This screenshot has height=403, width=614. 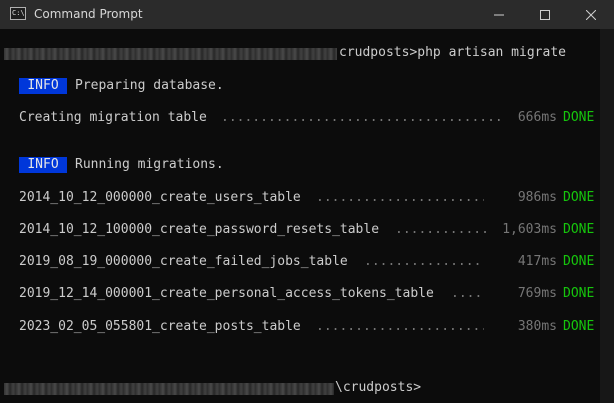 What do you see at coordinates (300, 86) in the screenshot?
I see `info-line-preparing: INFO Preparing database.` at bounding box center [300, 86].